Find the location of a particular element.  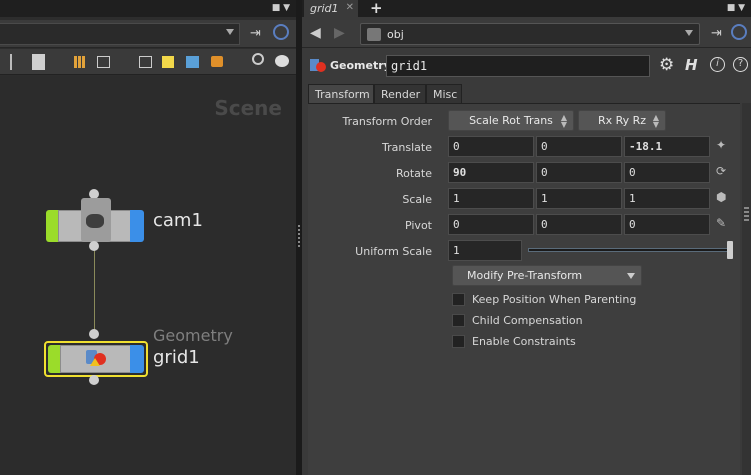

rotate-handle-icon: ⟳ is located at coordinates (721, 171).